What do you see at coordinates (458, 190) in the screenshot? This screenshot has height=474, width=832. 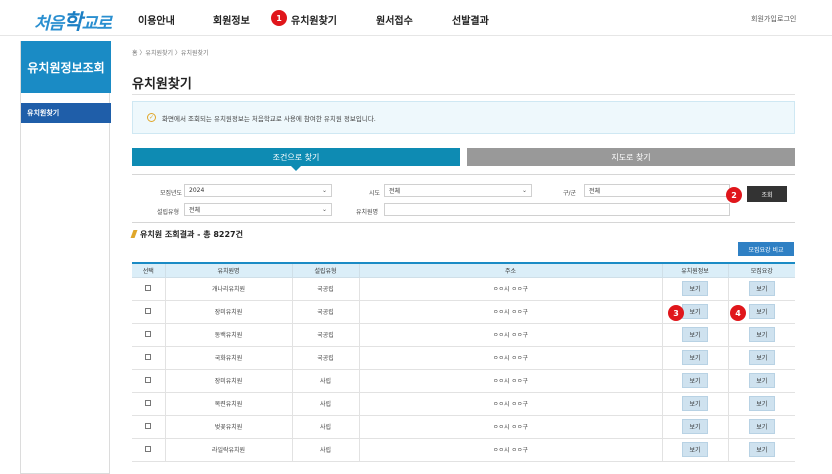 I see `sido-select: 전체 ⌄` at bounding box center [458, 190].